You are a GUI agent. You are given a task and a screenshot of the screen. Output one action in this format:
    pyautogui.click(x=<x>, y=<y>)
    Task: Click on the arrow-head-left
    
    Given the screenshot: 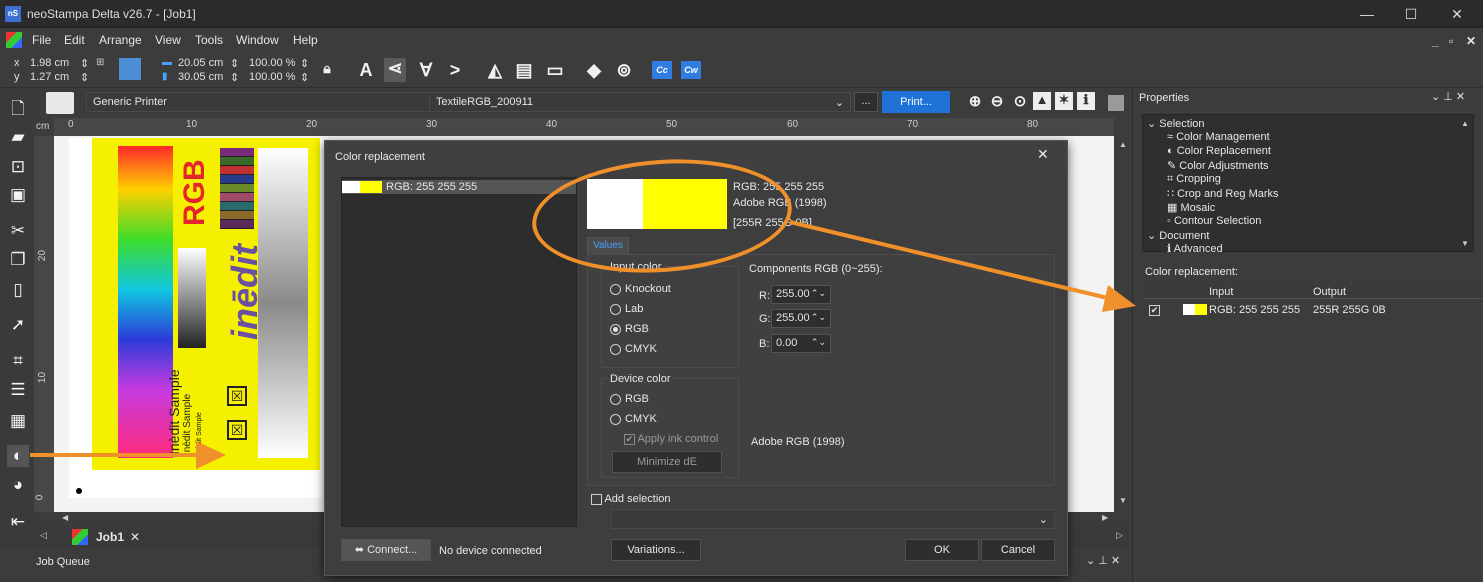 What is the action you would take?
    pyautogui.click(x=211, y=455)
    